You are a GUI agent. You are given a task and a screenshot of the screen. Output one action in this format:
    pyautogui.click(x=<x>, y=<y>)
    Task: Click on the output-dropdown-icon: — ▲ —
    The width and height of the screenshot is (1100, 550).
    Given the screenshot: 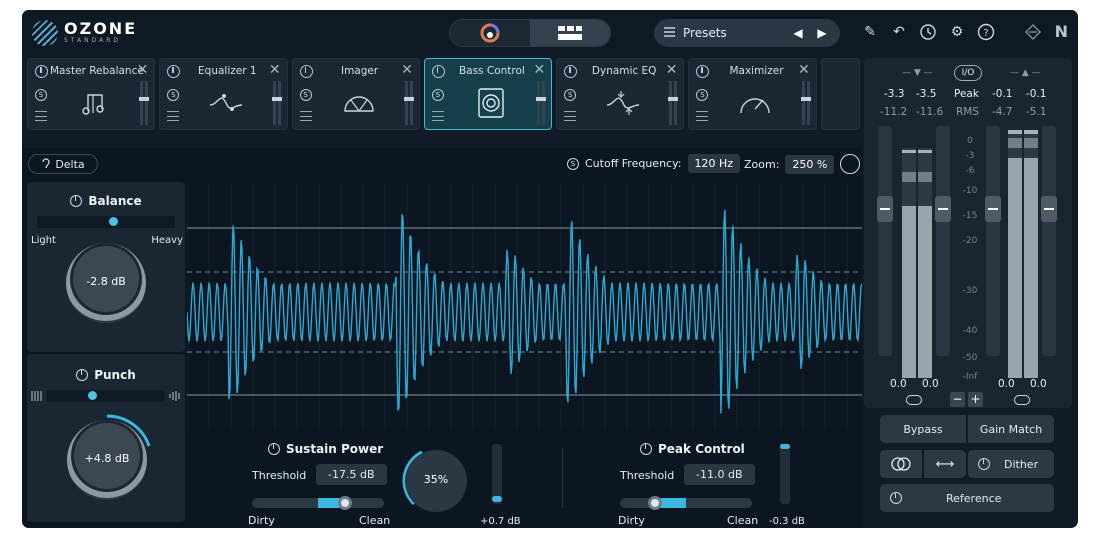 What is the action you would take?
    pyautogui.click(x=1025, y=73)
    